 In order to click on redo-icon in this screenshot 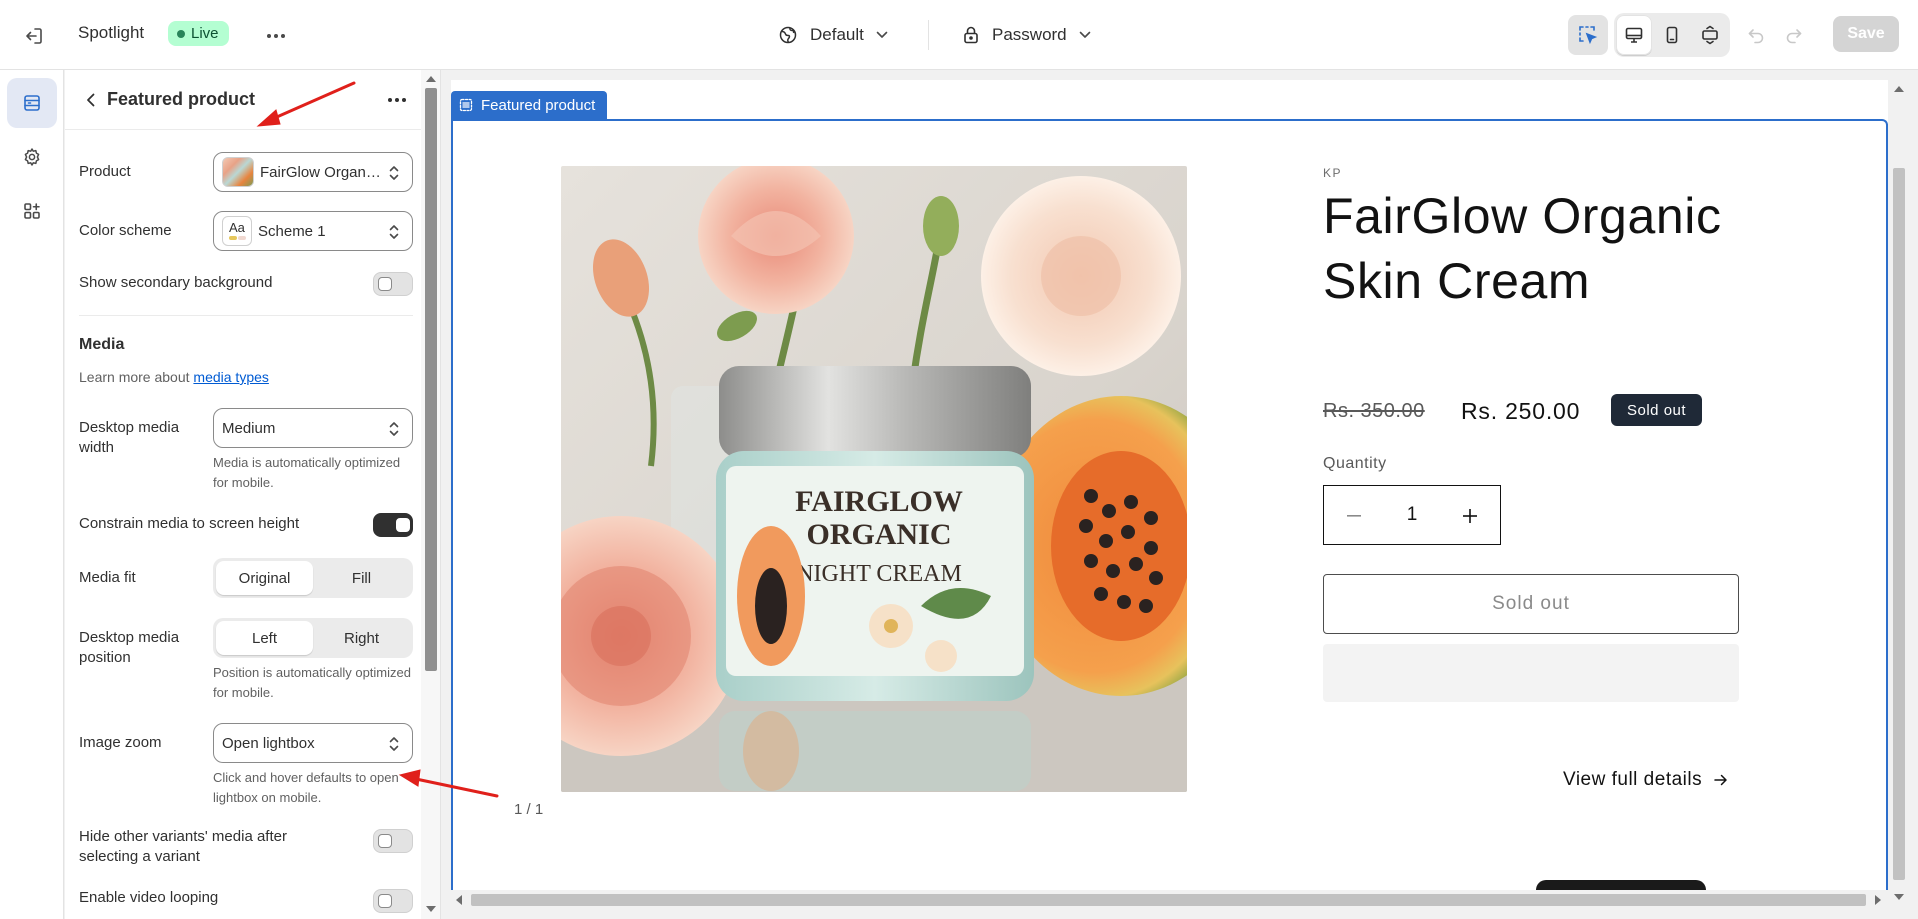, I will do `click(1794, 36)`.